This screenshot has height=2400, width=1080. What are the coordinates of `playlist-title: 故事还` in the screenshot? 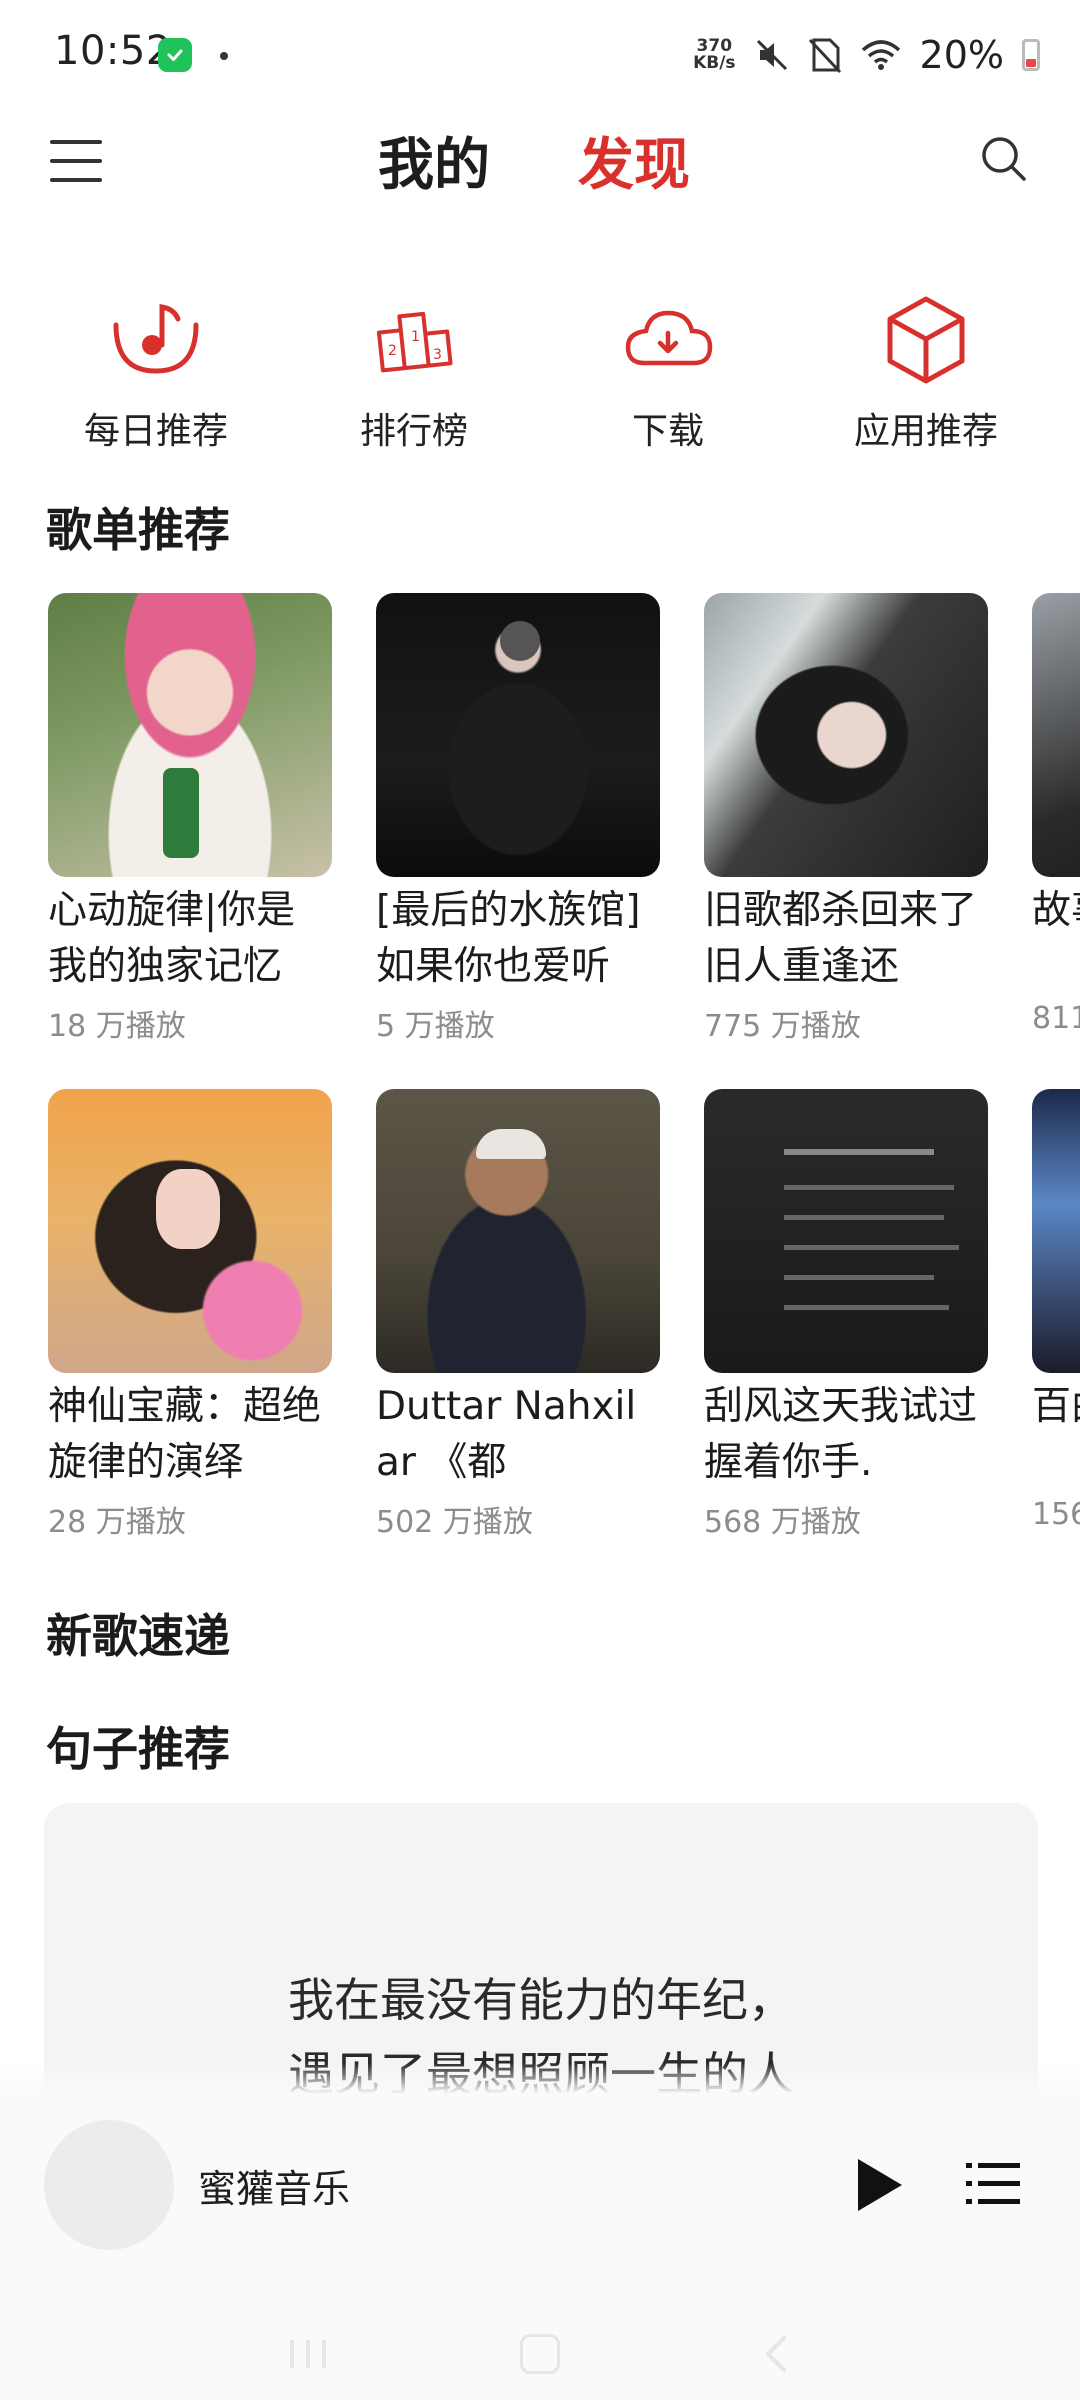 It's located at (1056, 910).